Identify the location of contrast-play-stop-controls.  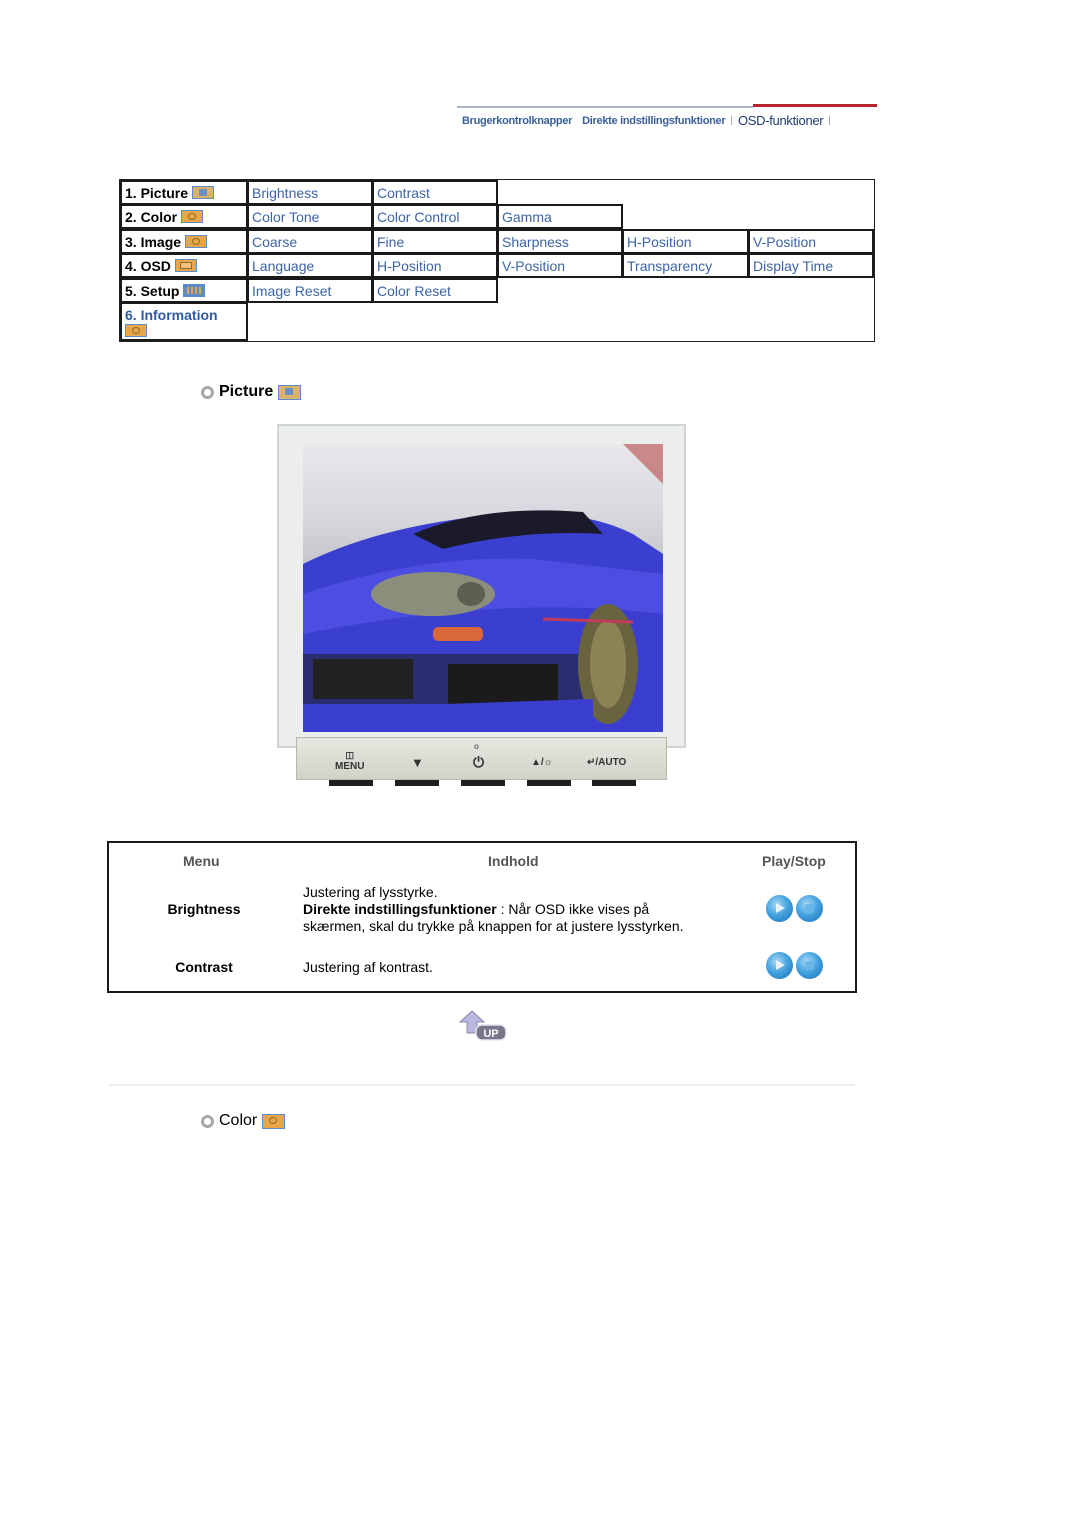
(794, 965).